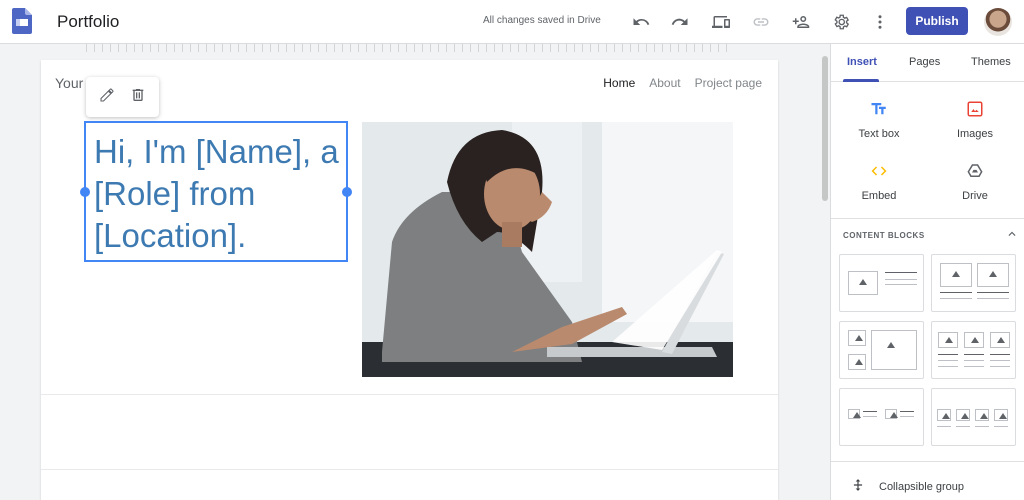 The width and height of the screenshot is (1024, 500). Describe the element at coordinates (170, 235) in the screenshot. I see `hero-line: [Location].` at that location.